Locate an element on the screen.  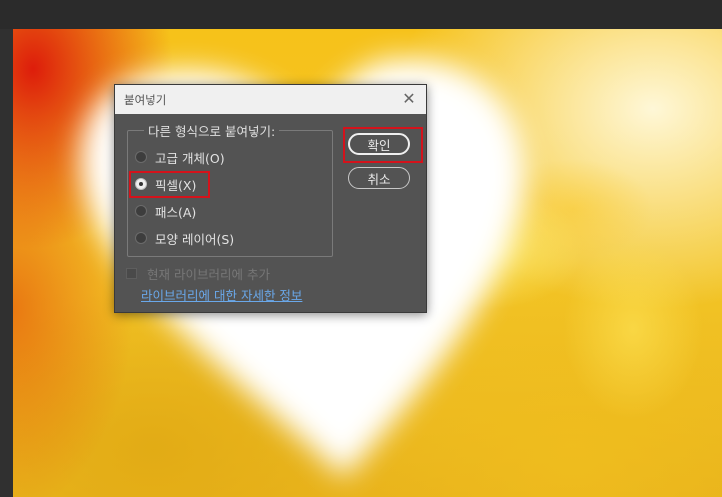
radio-path is located at coordinates (141, 211).